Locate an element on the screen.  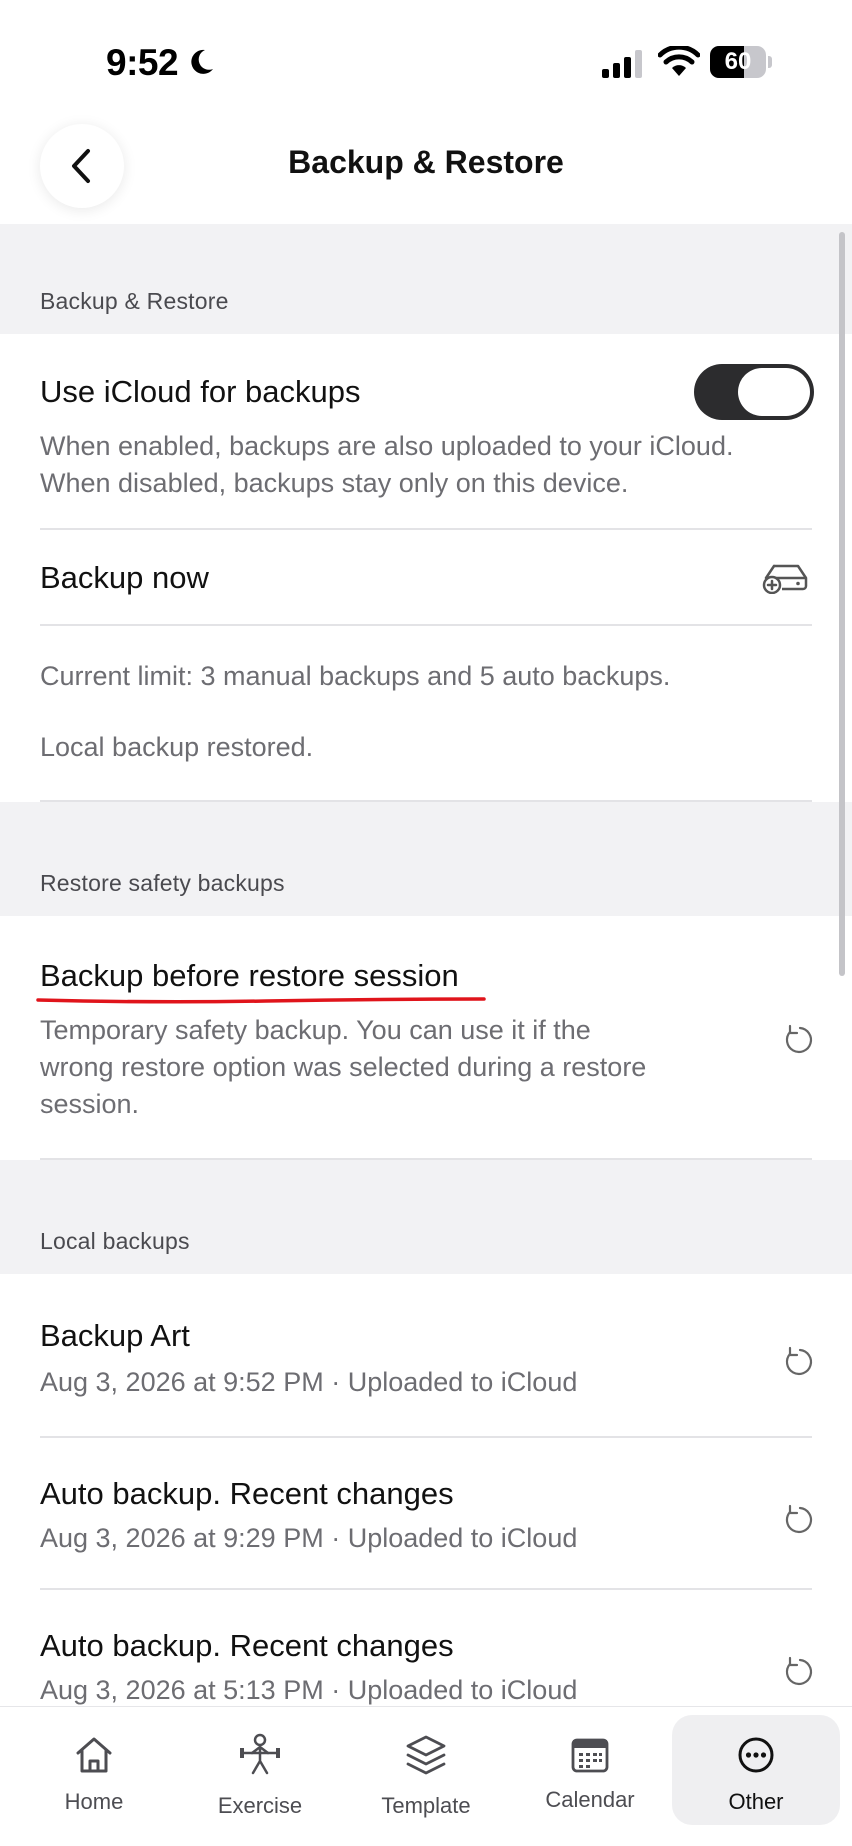
cellular-signal-icon is located at coordinates (622, 64).